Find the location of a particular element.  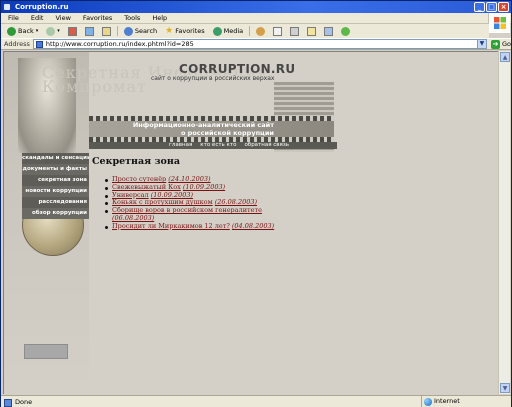

edit-button is located at coordinates (311, 31).